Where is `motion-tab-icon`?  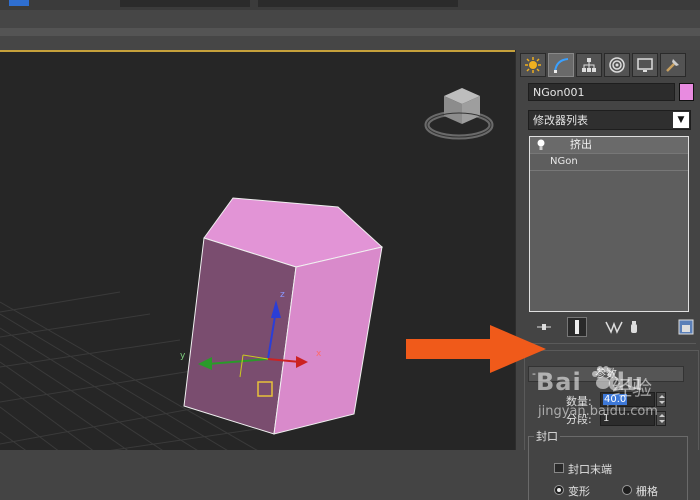
motion-tab-icon is located at coordinates (617, 65).